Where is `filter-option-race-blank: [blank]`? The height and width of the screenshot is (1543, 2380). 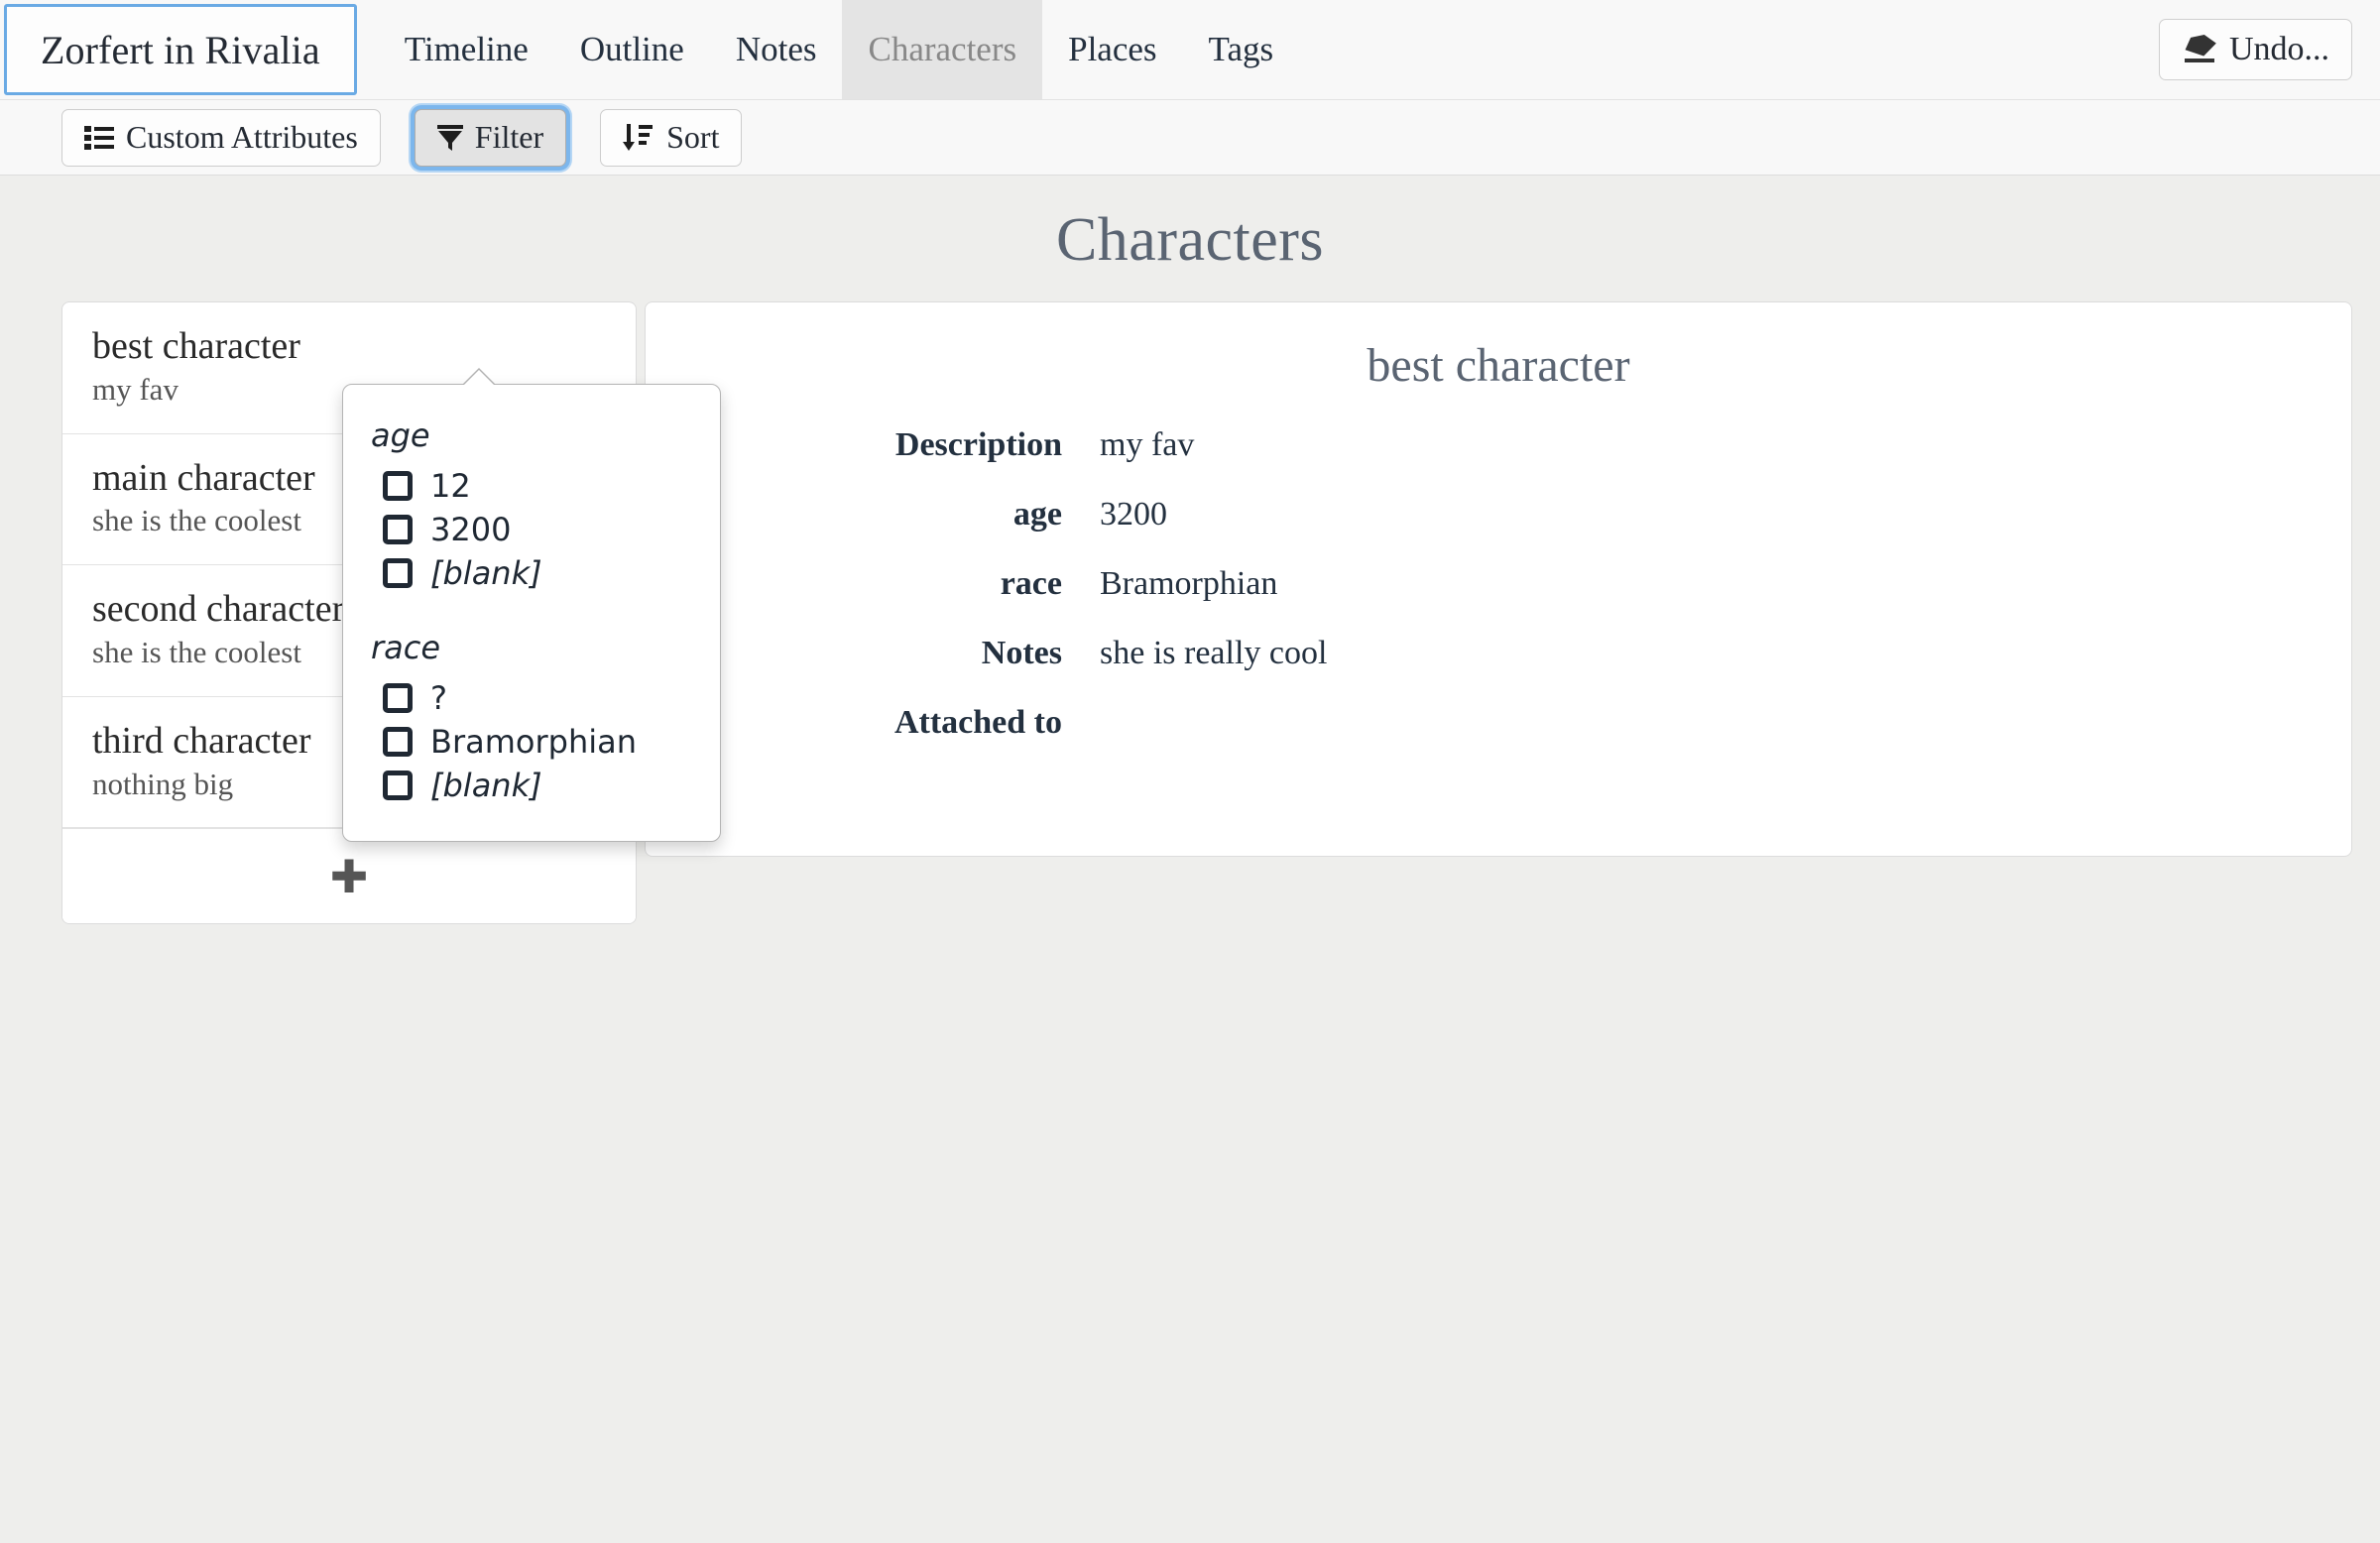
filter-option-race-blank: [blank] is located at coordinates (531, 785).